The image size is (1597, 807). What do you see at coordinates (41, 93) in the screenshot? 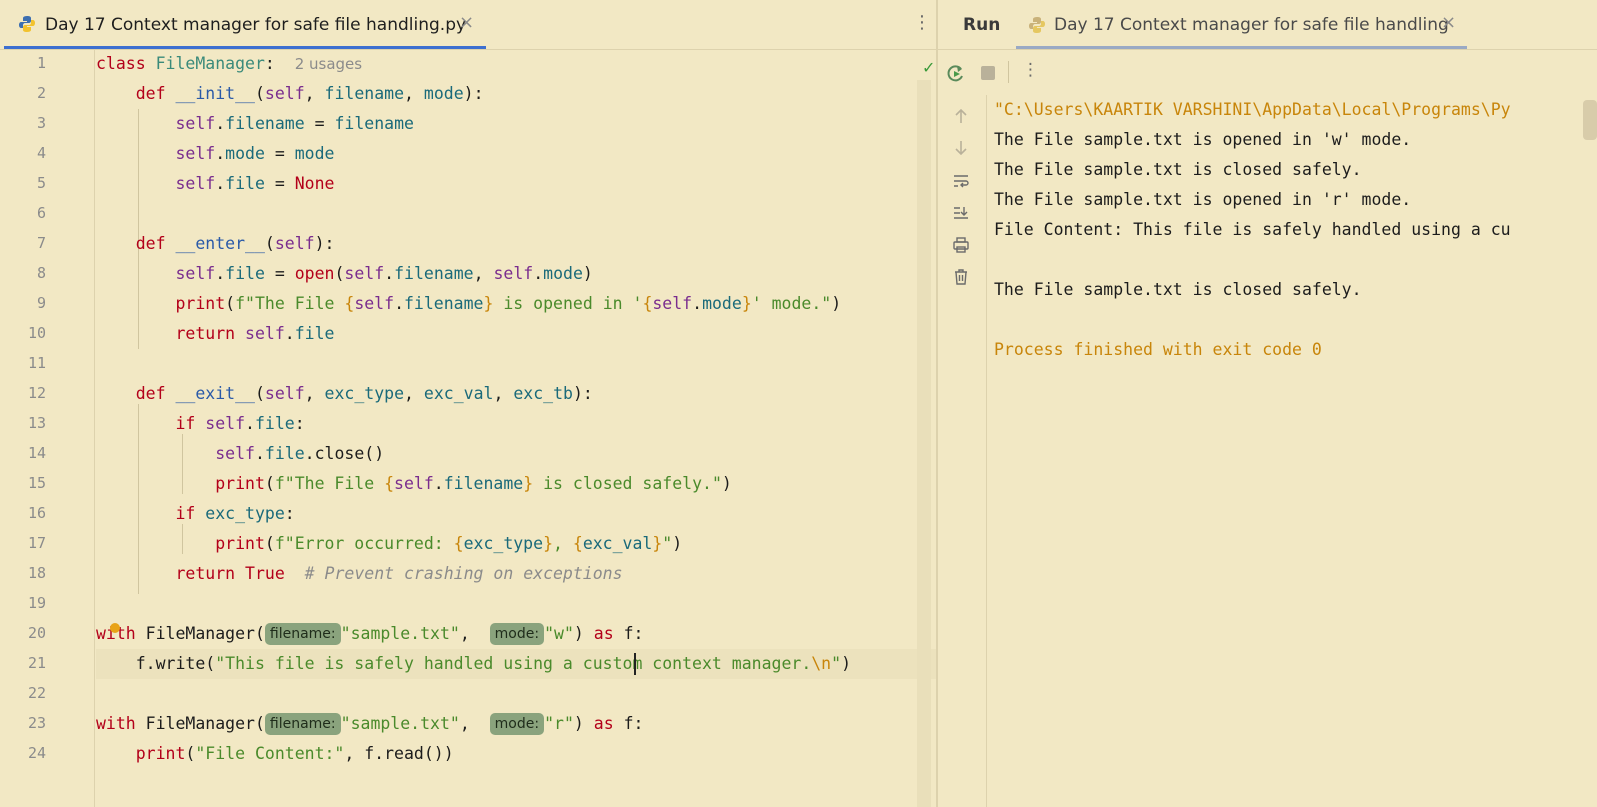
I see `line-number: 2` at bounding box center [41, 93].